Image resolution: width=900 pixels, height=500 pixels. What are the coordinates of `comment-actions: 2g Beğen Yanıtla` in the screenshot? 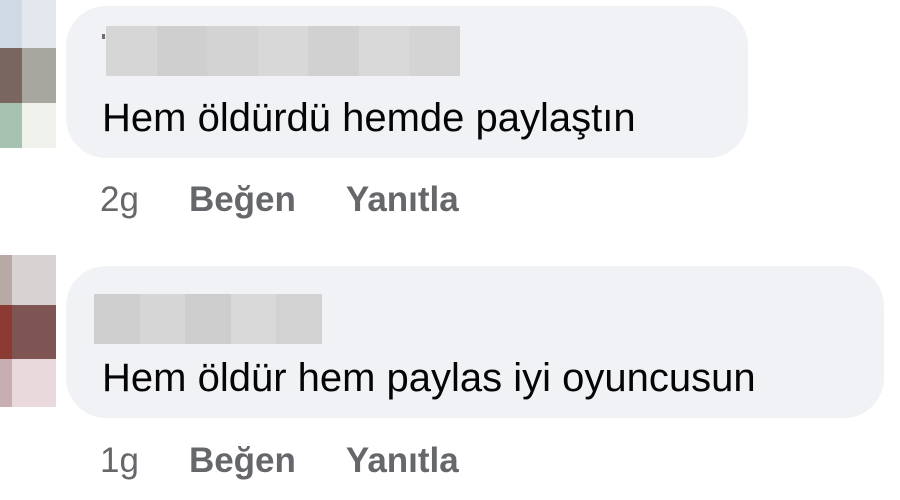 It's located at (279, 200).